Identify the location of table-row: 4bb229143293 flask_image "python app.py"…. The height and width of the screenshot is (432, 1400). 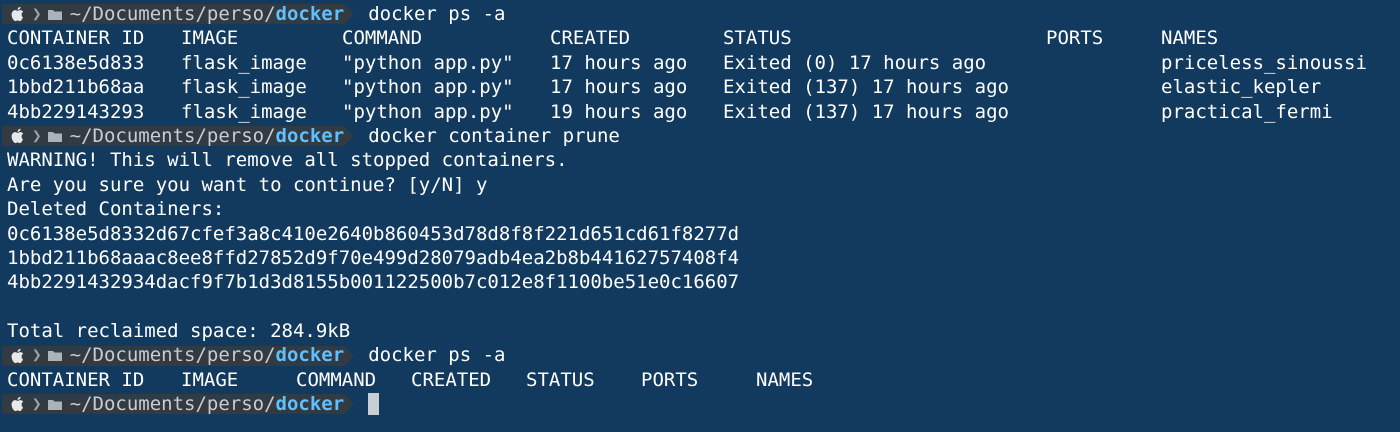
(703, 112).